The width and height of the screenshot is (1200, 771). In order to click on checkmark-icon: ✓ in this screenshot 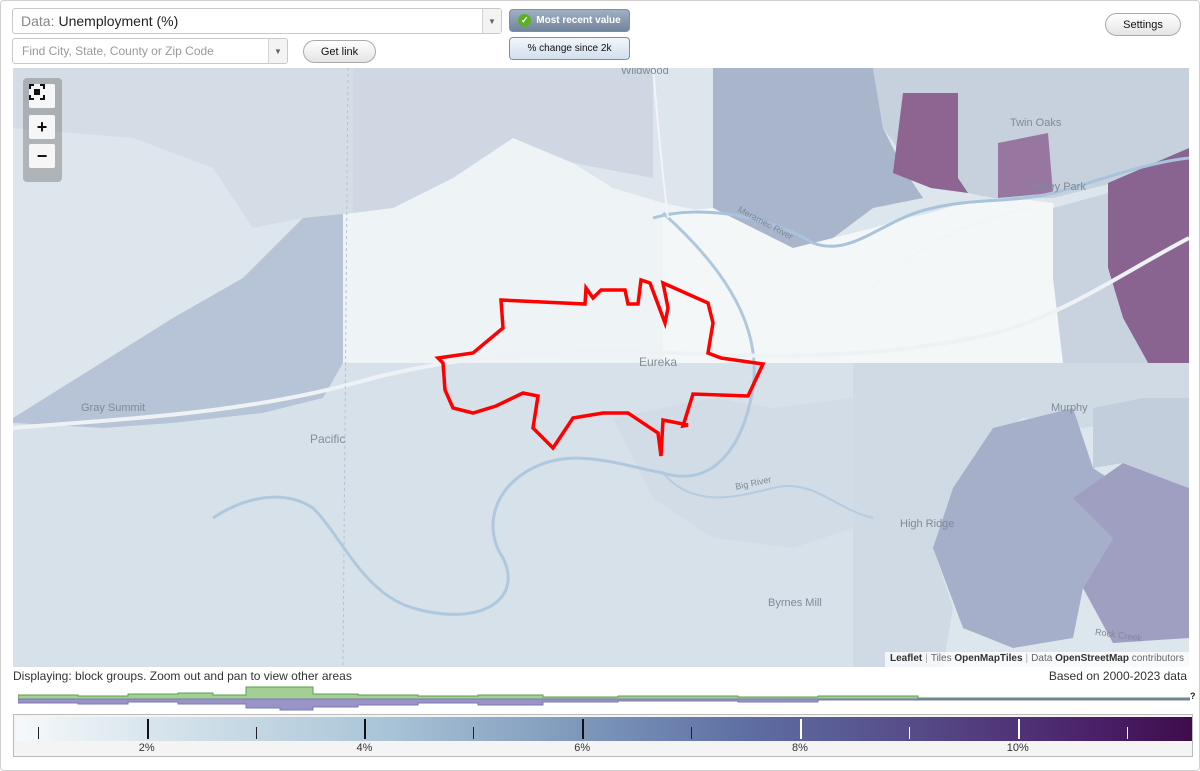, I will do `click(525, 20)`.